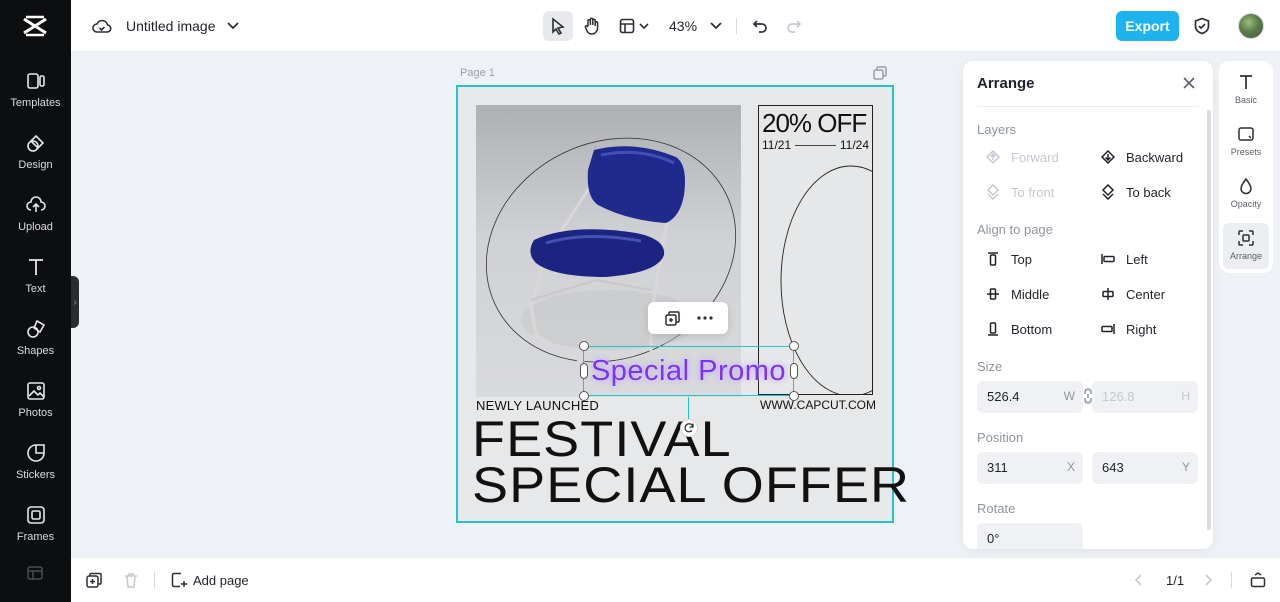  What do you see at coordinates (584, 346) in the screenshot?
I see `resize-handle-top-left` at bounding box center [584, 346].